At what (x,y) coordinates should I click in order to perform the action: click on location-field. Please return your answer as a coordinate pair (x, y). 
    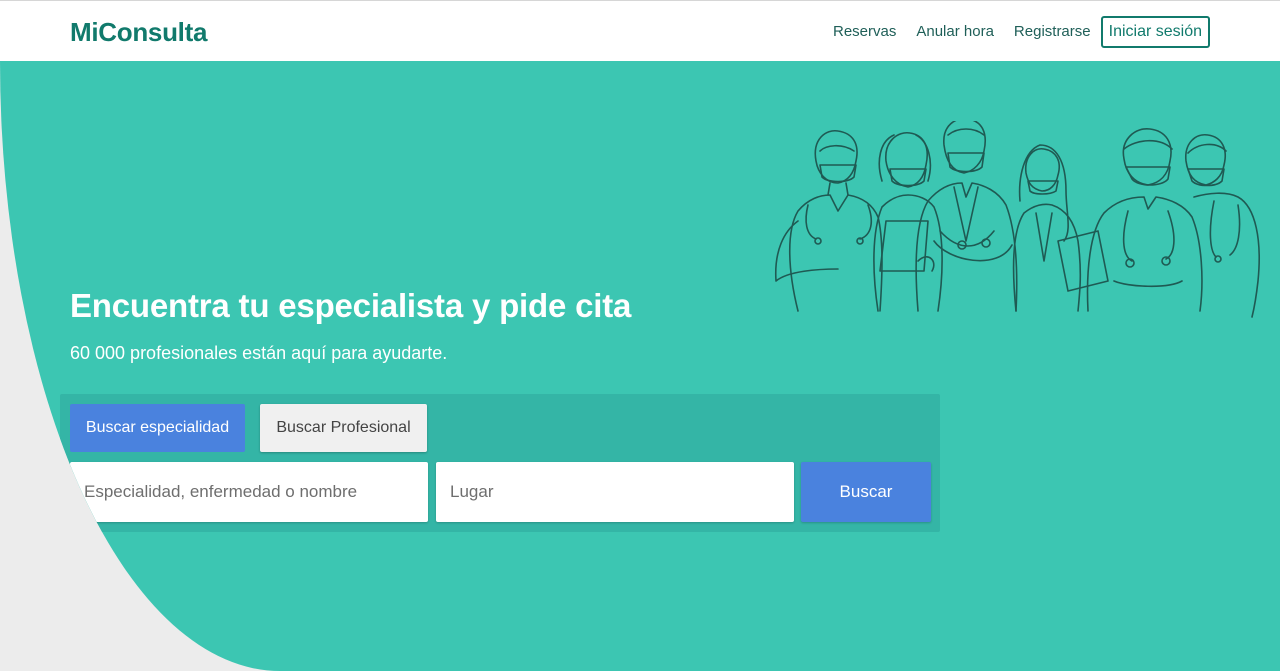
    Looking at the image, I should click on (615, 492).